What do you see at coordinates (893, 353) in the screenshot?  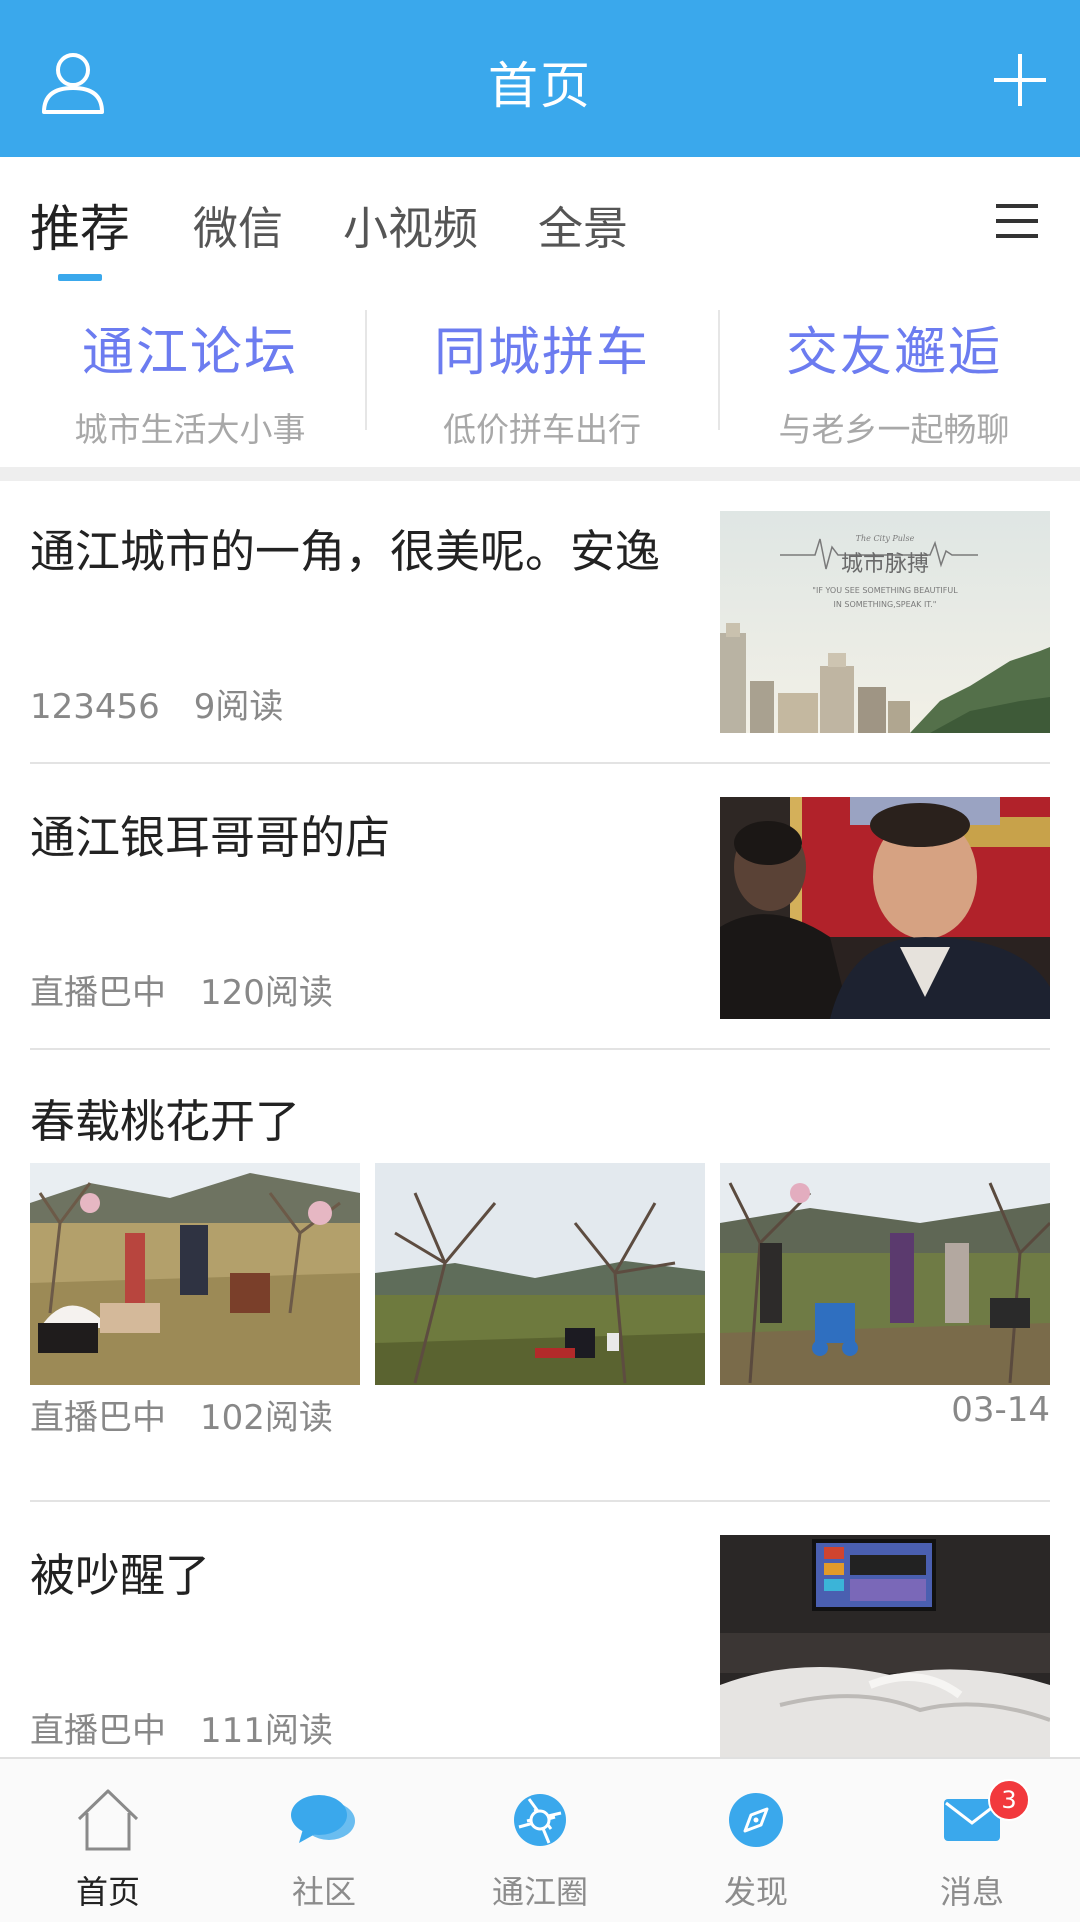 I see `quick-link-title: 交友邂逅` at bounding box center [893, 353].